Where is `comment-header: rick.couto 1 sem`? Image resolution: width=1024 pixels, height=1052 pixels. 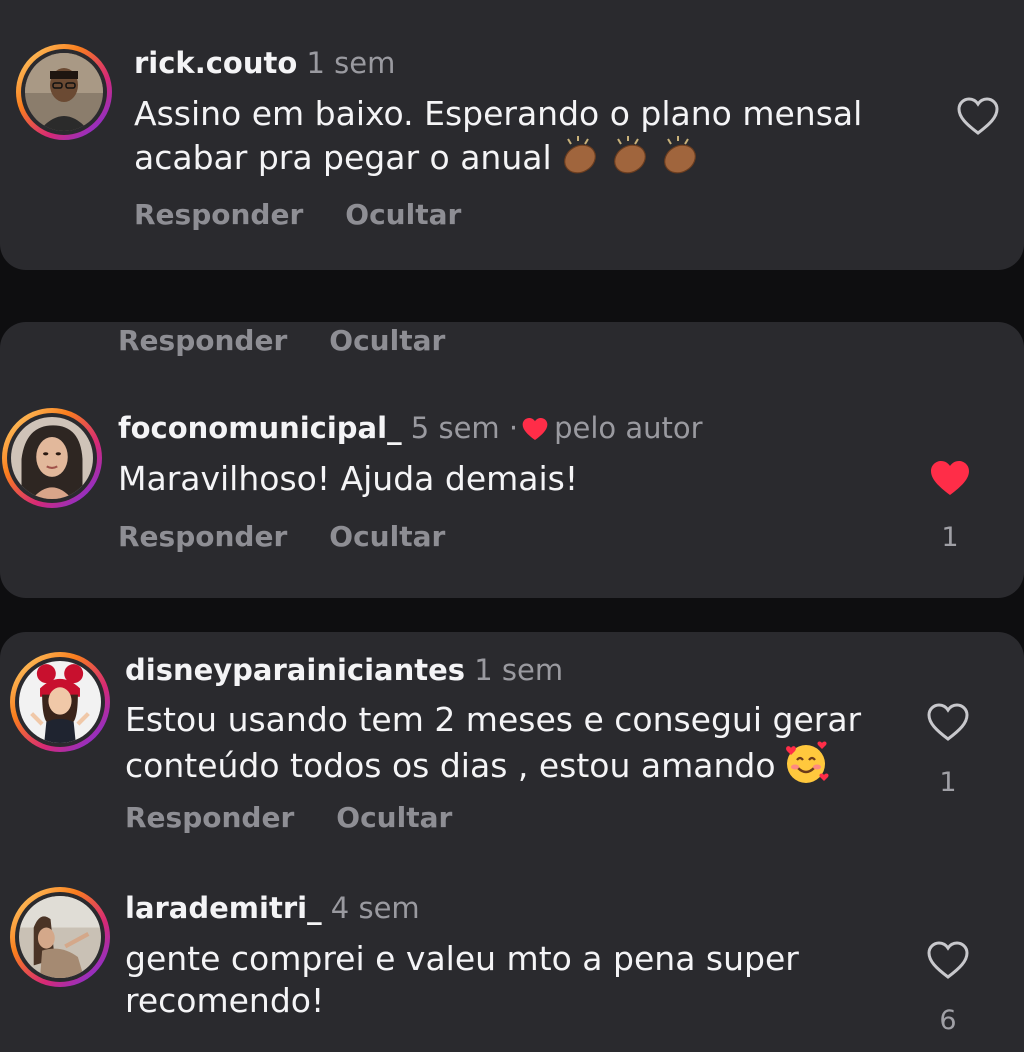 comment-header: rick.couto 1 sem is located at coordinates (264, 63).